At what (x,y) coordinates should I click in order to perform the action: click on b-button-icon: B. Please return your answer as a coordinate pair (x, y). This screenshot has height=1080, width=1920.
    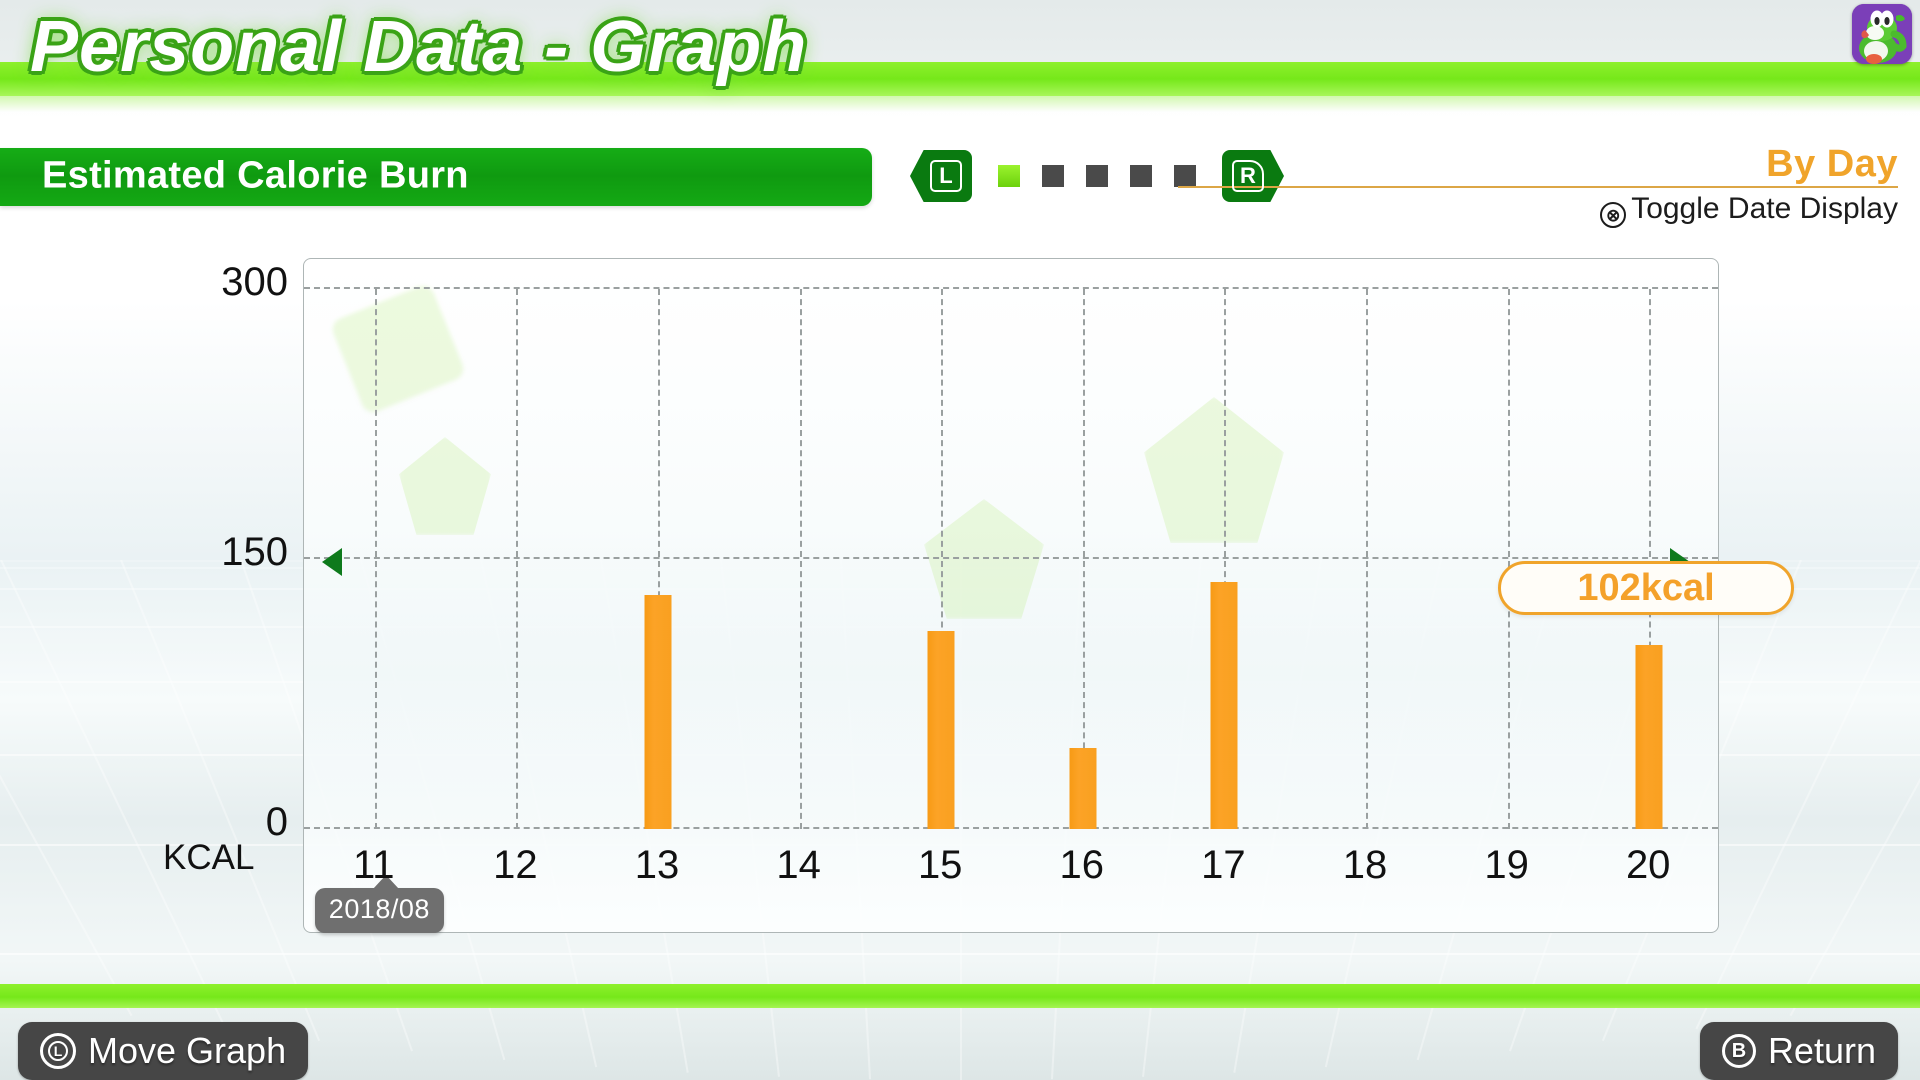
    Looking at the image, I should click on (1738, 1051).